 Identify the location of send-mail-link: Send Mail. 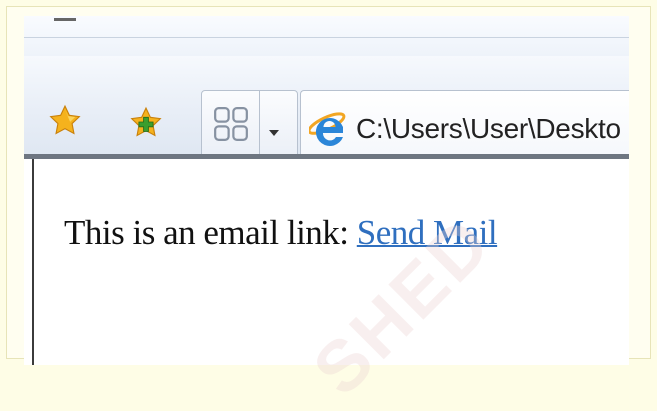
(427, 232).